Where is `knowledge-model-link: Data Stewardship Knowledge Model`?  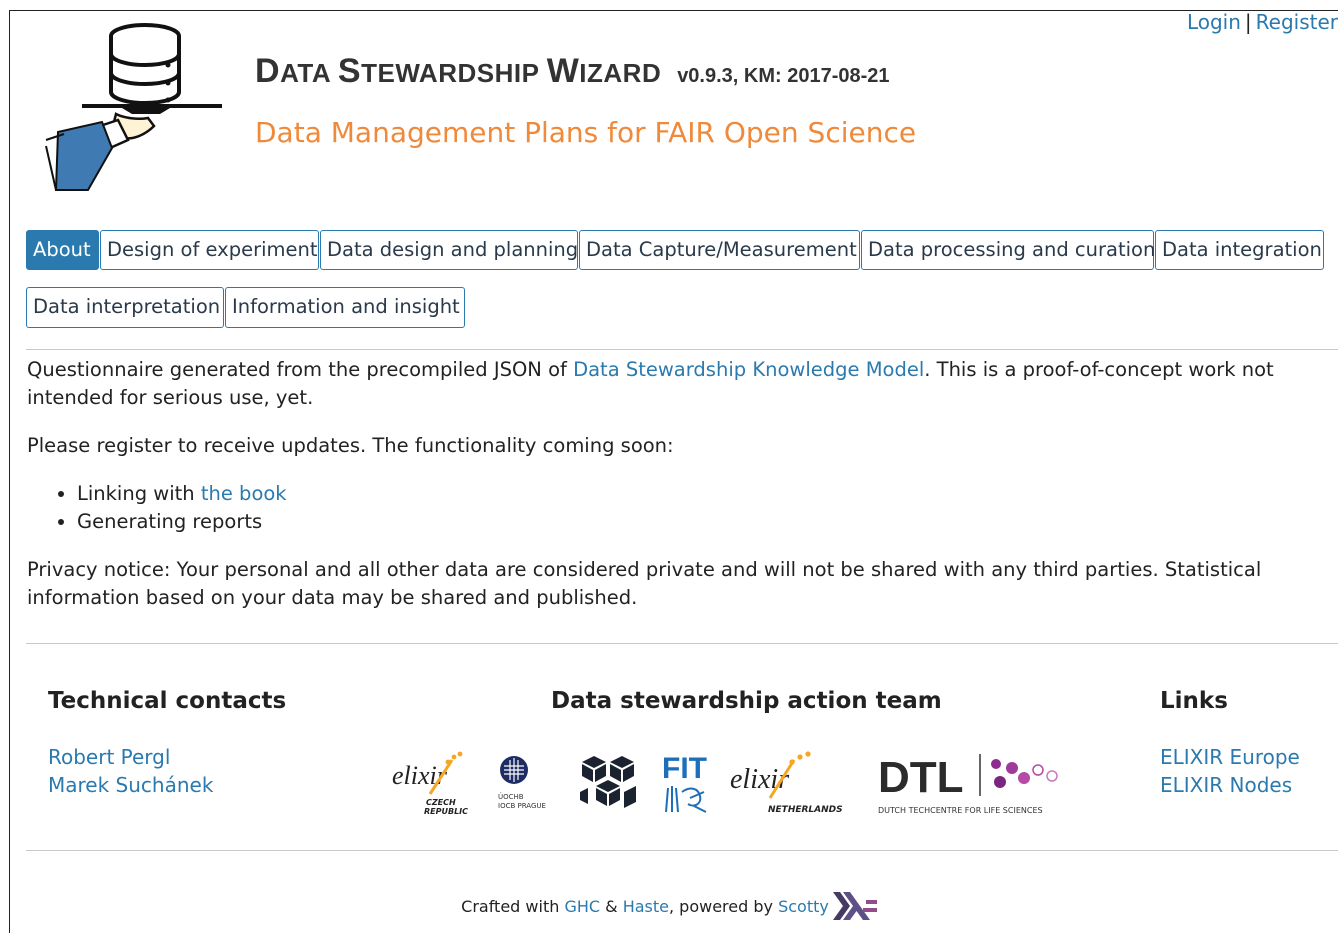 knowledge-model-link: Data Stewardship Knowledge Model is located at coordinates (748, 369).